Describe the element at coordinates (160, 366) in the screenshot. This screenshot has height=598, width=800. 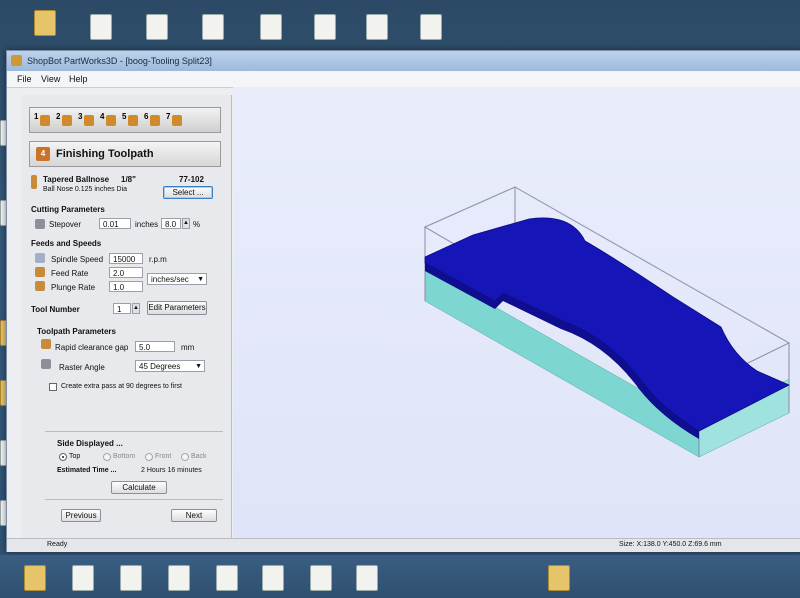
I see `raster-angle-value: 45 Degrees` at that location.